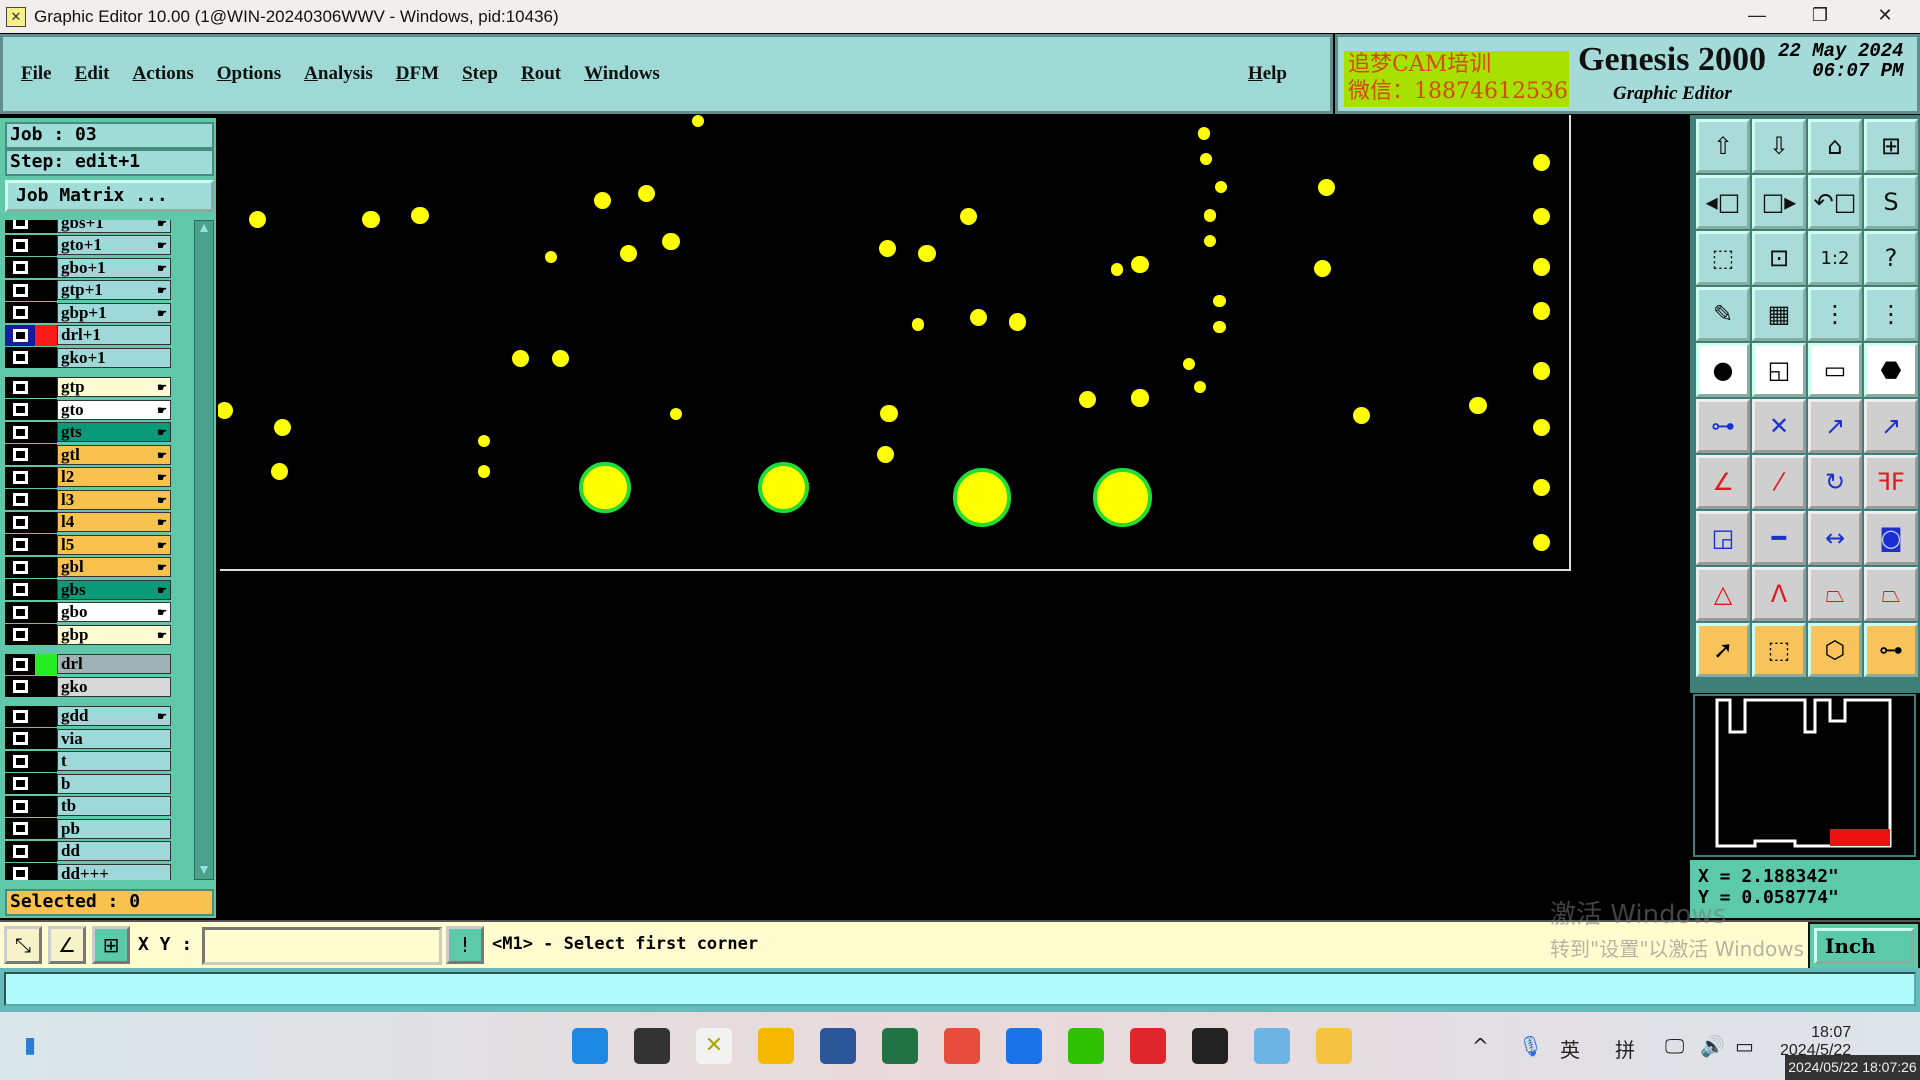 Image resolution: width=1920 pixels, height=1080 pixels. I want to click on layer-name: gbs ☛, so click(114, 589).